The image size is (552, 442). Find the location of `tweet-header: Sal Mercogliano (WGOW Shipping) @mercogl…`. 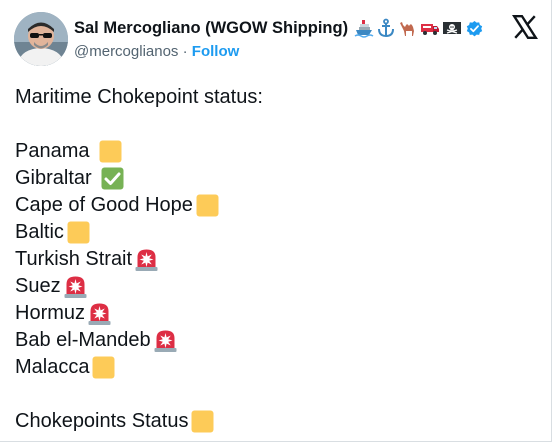

tweet-header: Sal Mercogliano (WGOW Shipping) @mercogl… is located at coordinates (276, 40).